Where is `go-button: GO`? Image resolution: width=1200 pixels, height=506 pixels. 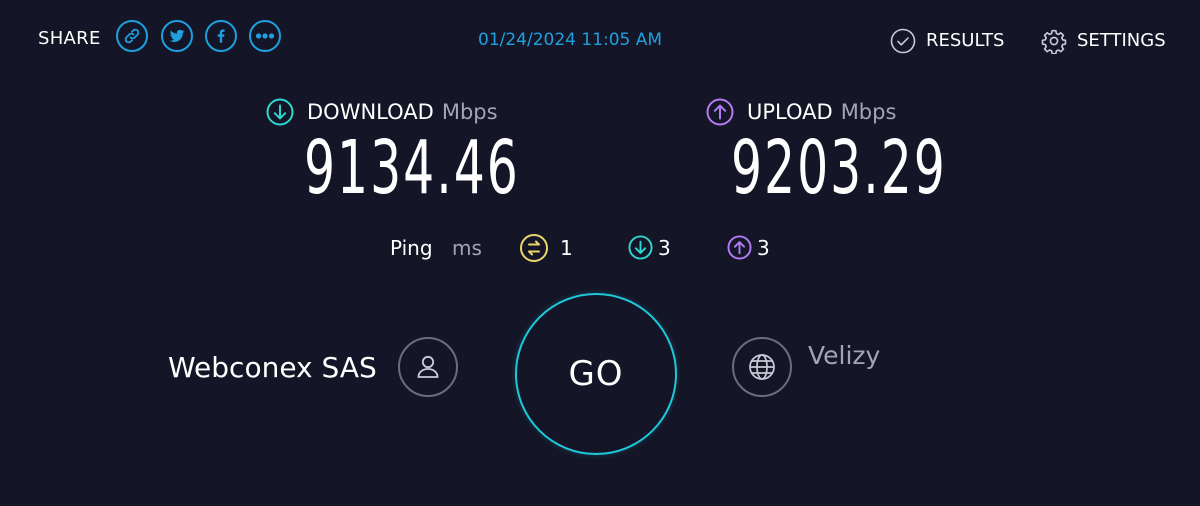
go-button: GO is located at coordinates (596, 374).